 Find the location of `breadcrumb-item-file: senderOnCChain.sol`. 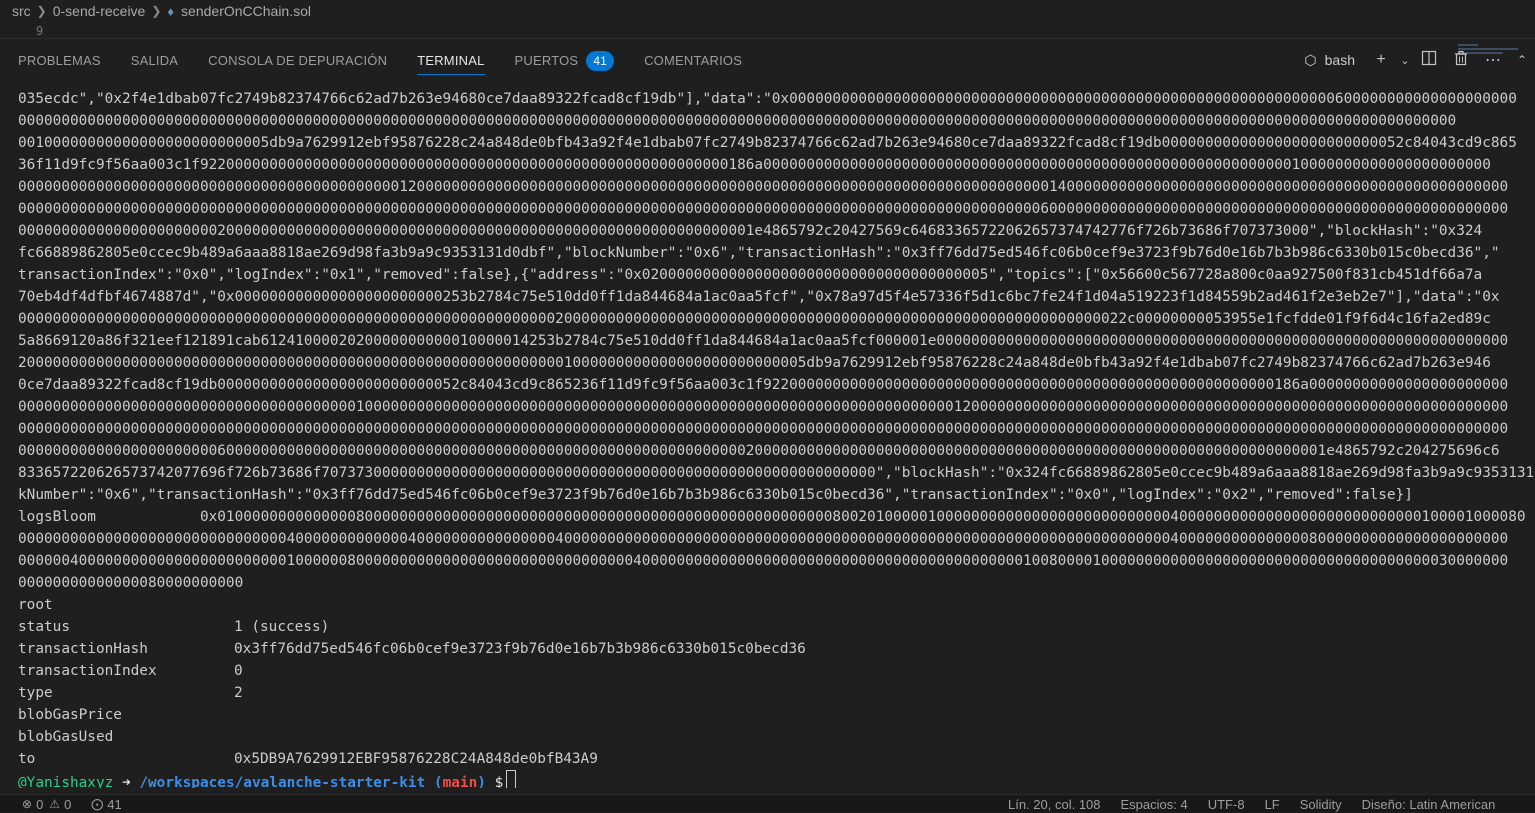

breadcrumb-item-file: senderOnCChain.sol is located at coordinates (246, 11).